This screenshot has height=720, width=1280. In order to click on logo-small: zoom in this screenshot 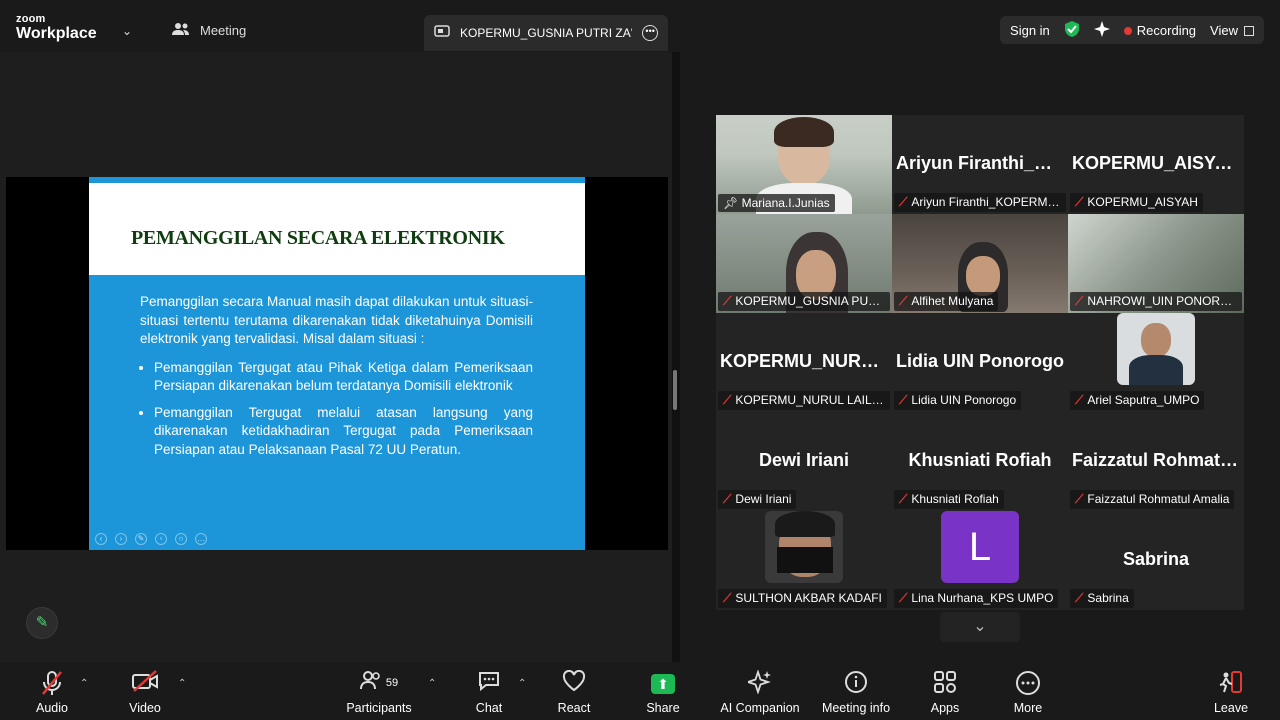, I will do `click(31, 19)`.